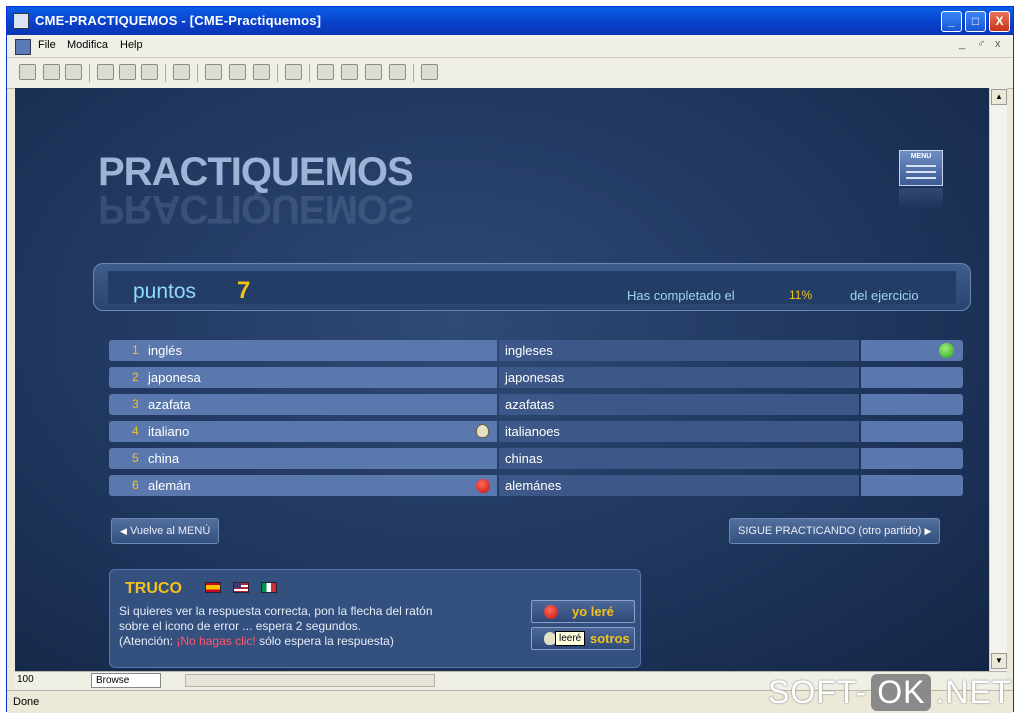  What do you see at coordinates (135, 485) in the screenshot?
I see `row-number: 6` at bounding box center [135, 485].